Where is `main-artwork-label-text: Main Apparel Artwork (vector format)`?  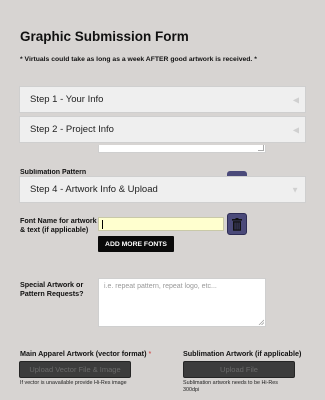
main-artwork-label-text: Main Apparel Artwork (vector format) is located at coordinates (83, 353).